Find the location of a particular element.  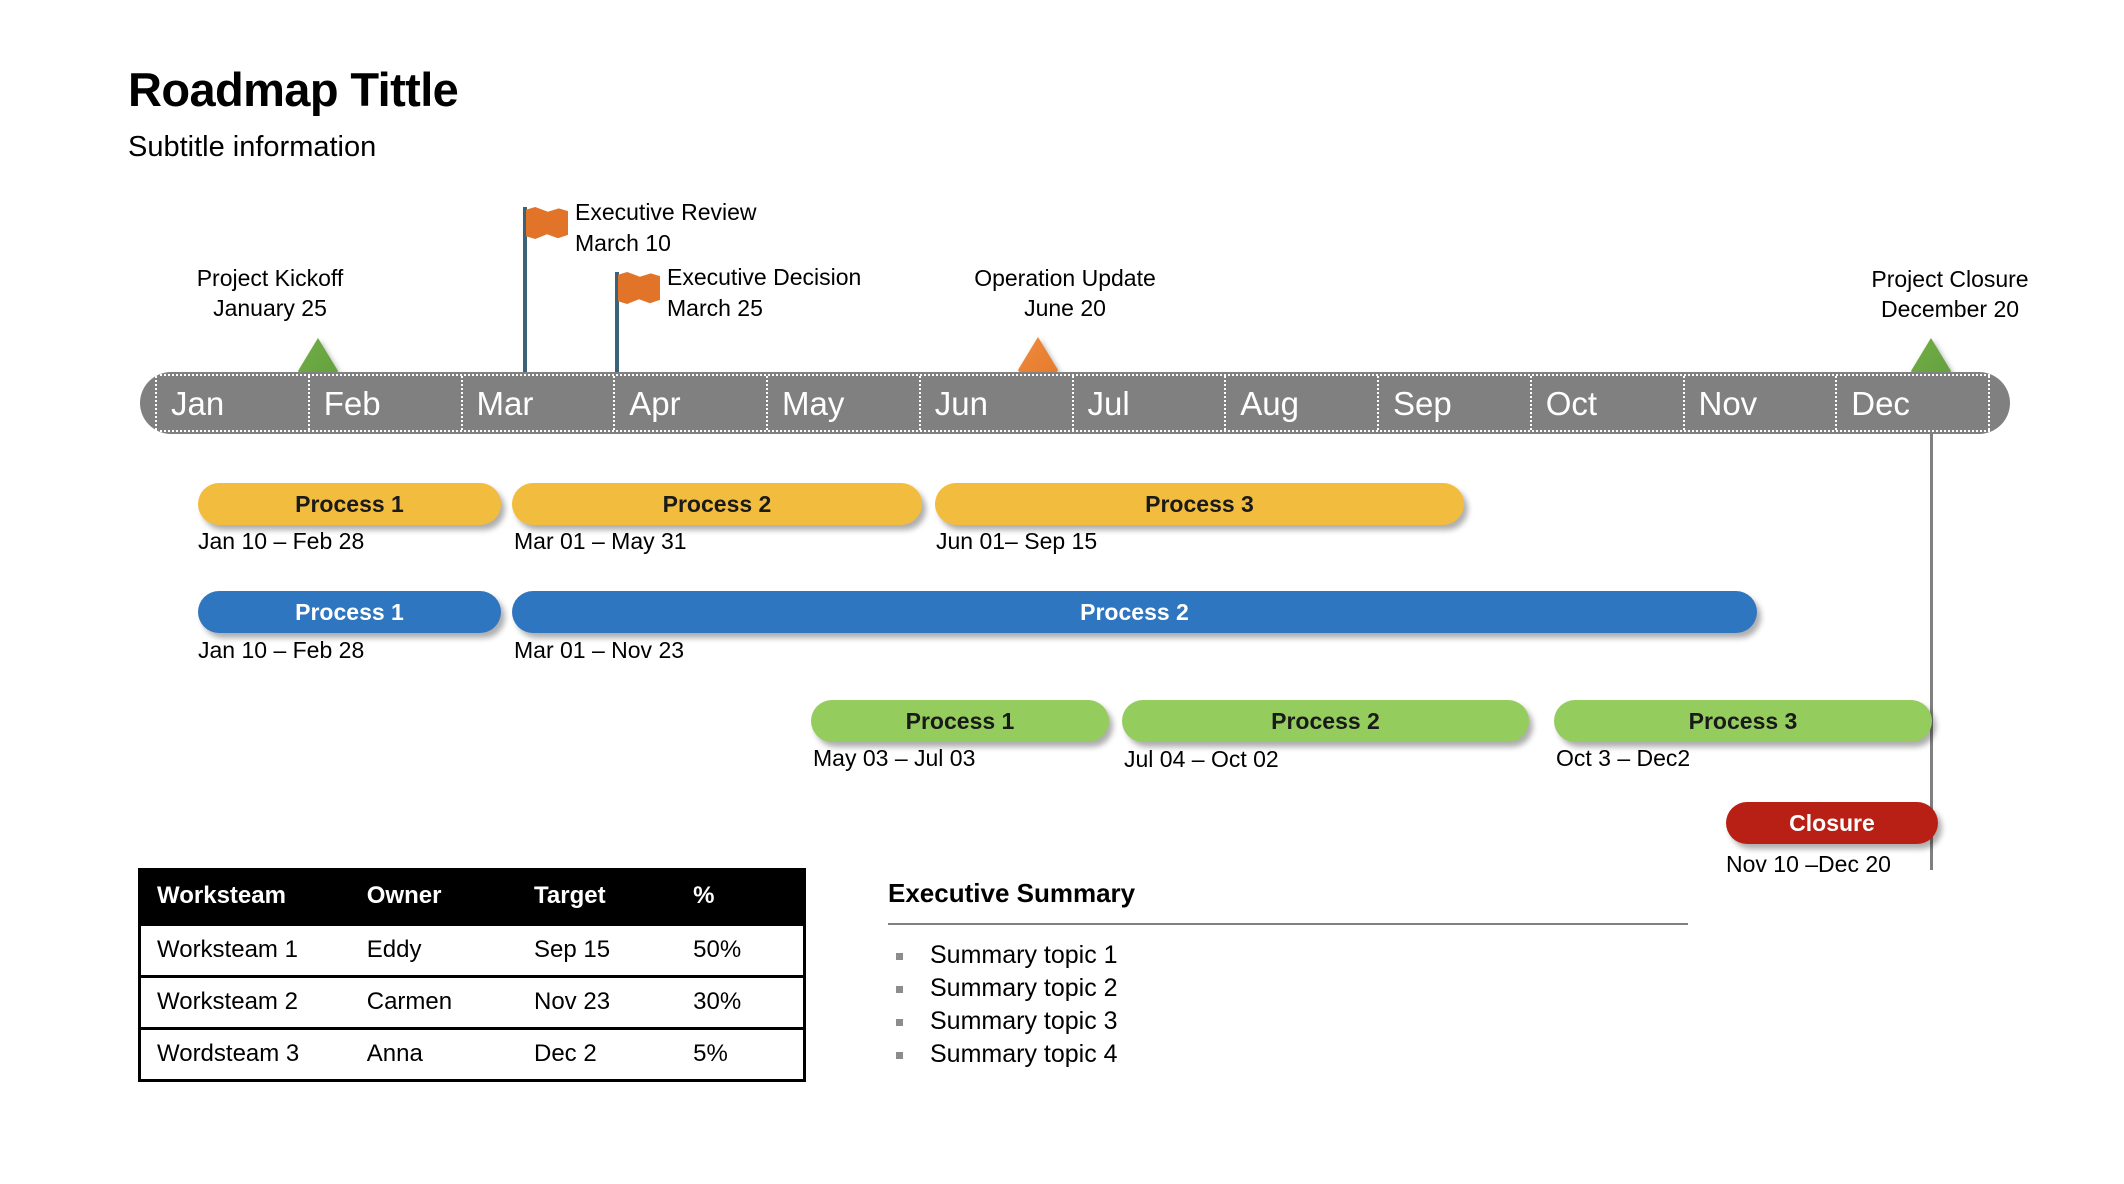

table-header-percent: % is located at coordinates (741, 897).